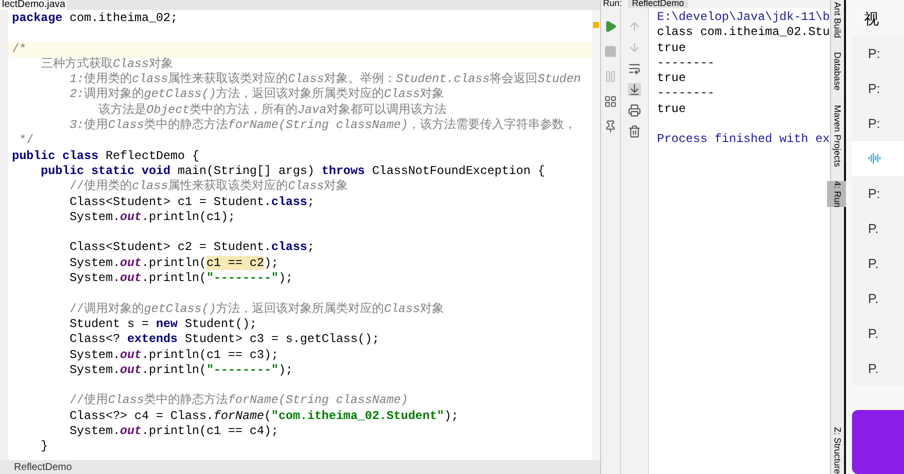 This screenshot has height=474, width=904. What do you see at coordinates (871, 20) in the screenshot?
I see `panel-heading: 视` at bounding box center [871, 20].